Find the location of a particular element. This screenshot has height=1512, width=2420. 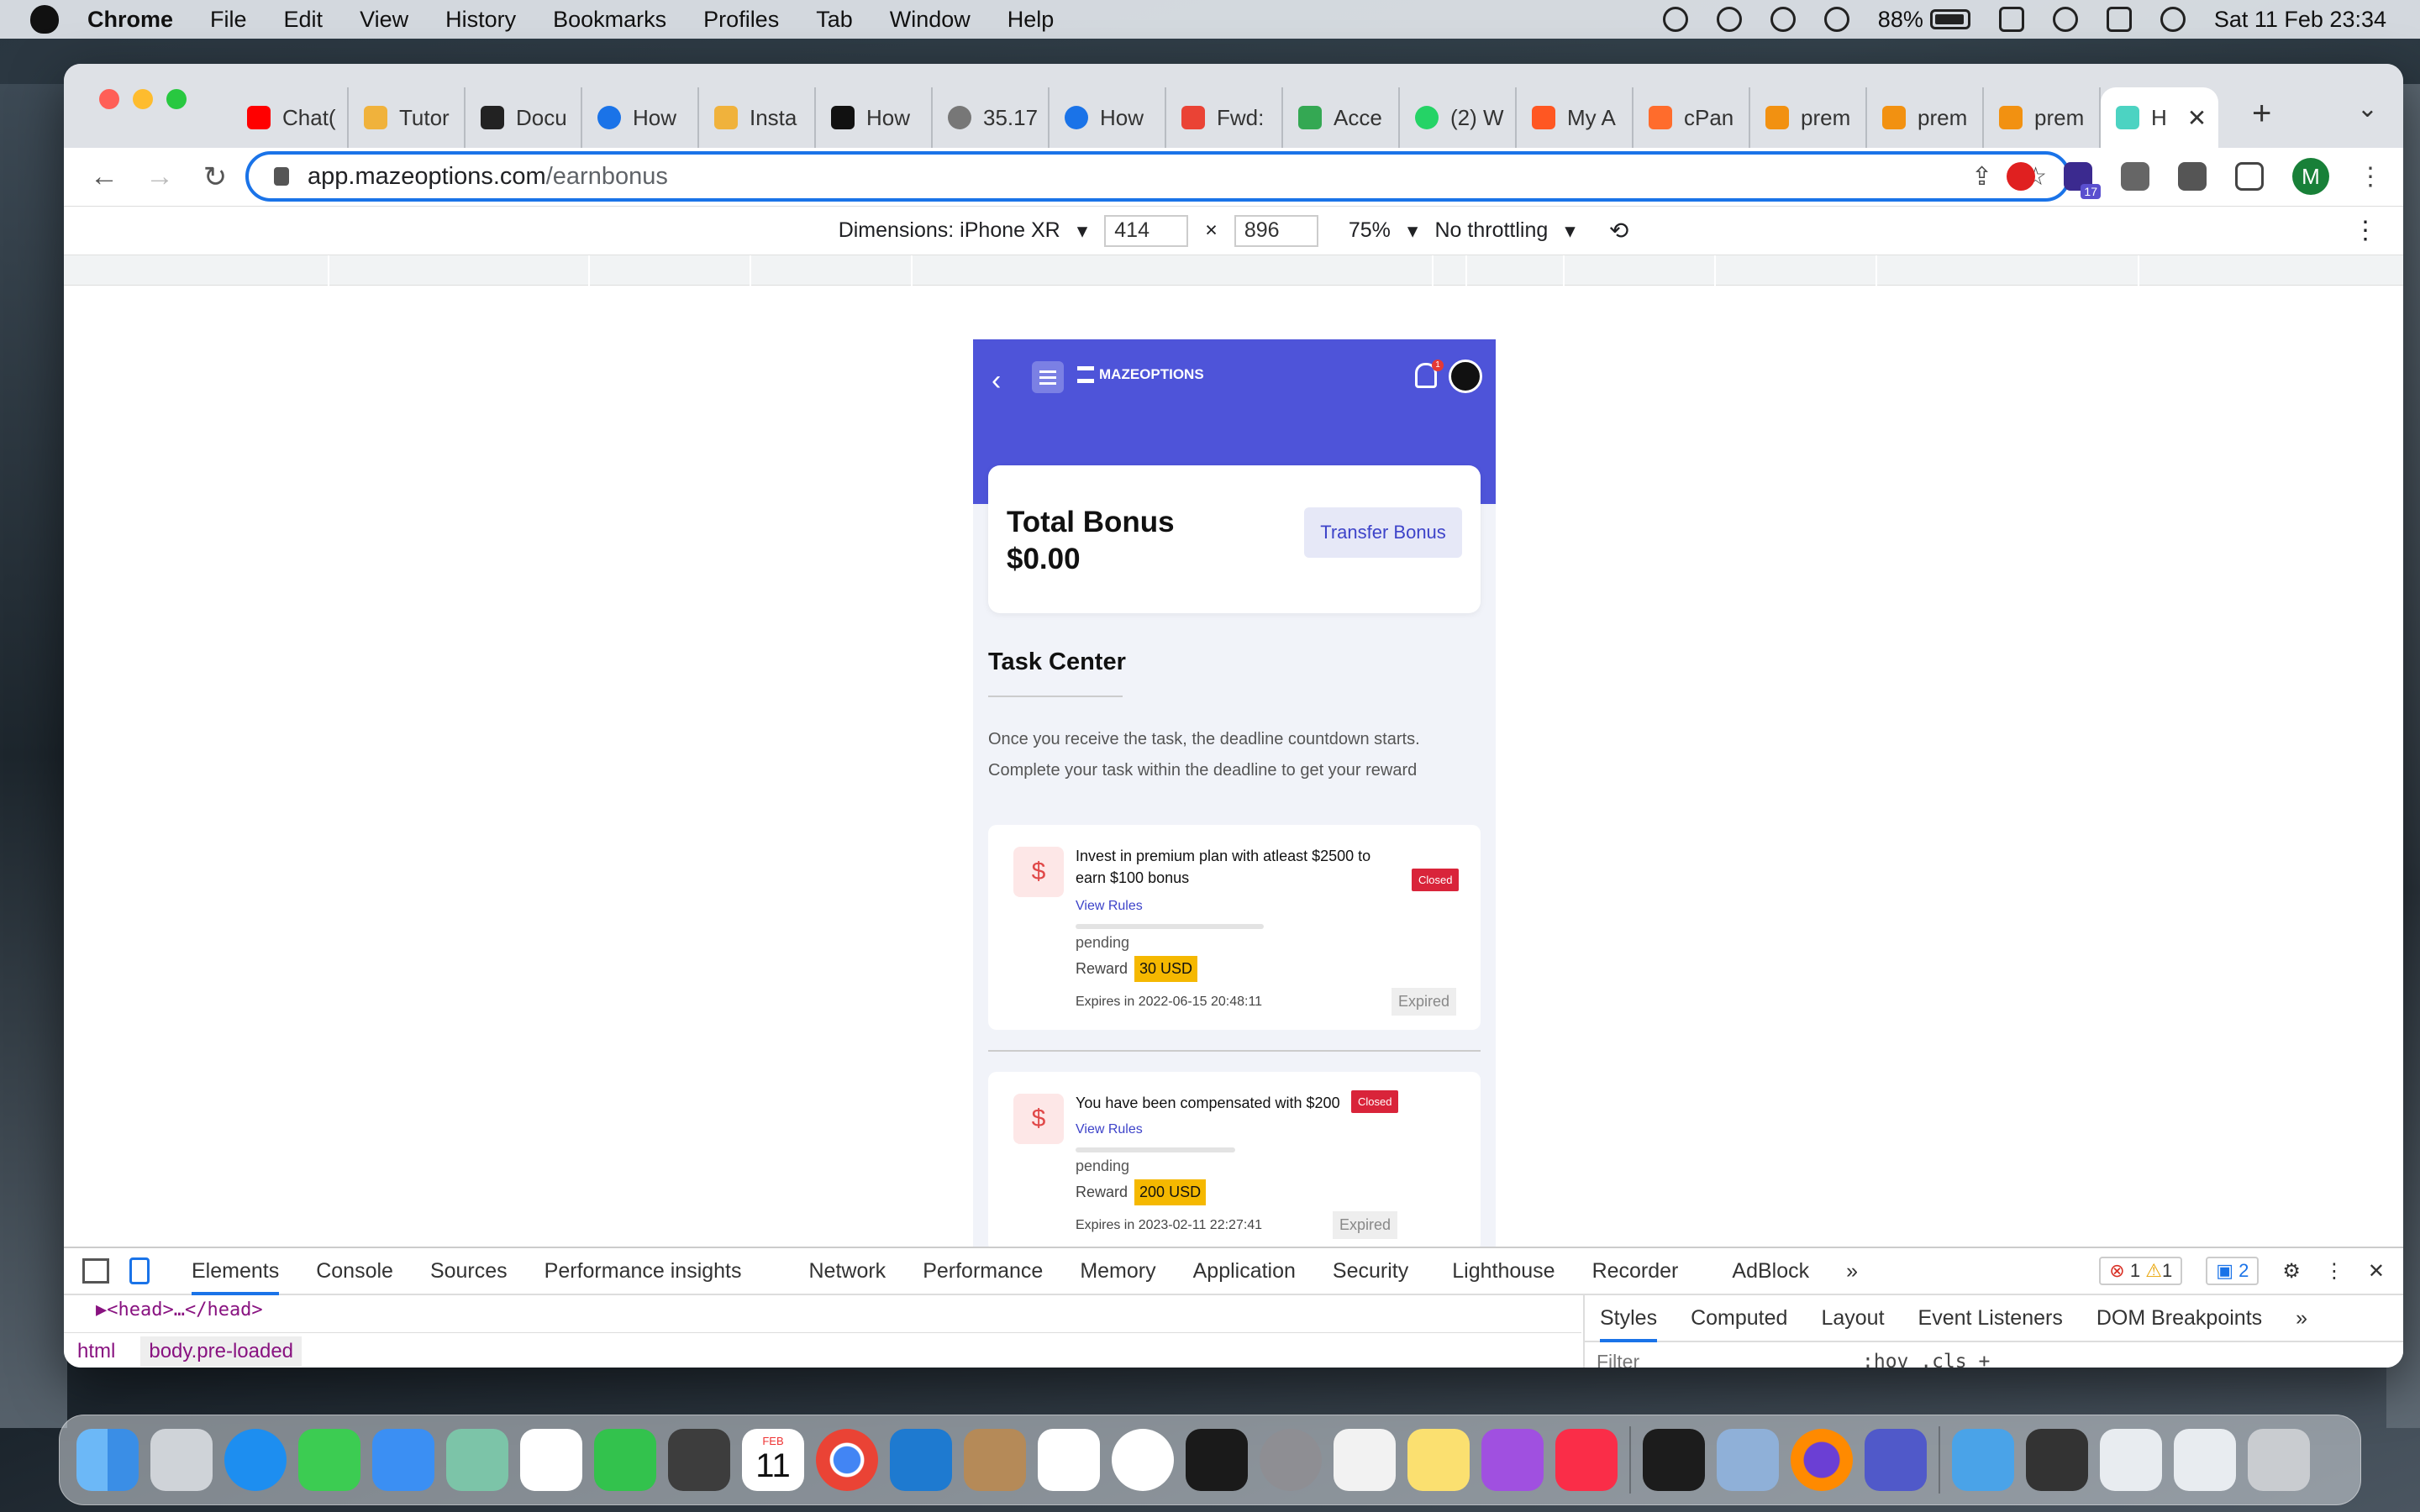

event-listeners-tab: Event Listeners is located at coordinates (1990, 1318).